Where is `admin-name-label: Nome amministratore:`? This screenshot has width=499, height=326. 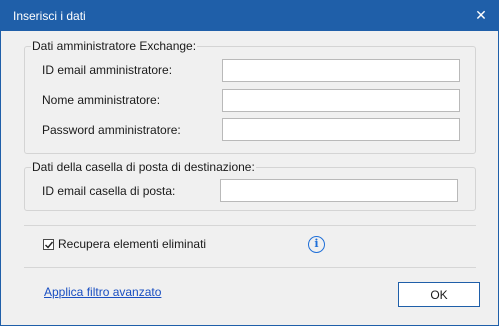 admin-name-label: Nome amministratore: is located at coordinates (101, 100).